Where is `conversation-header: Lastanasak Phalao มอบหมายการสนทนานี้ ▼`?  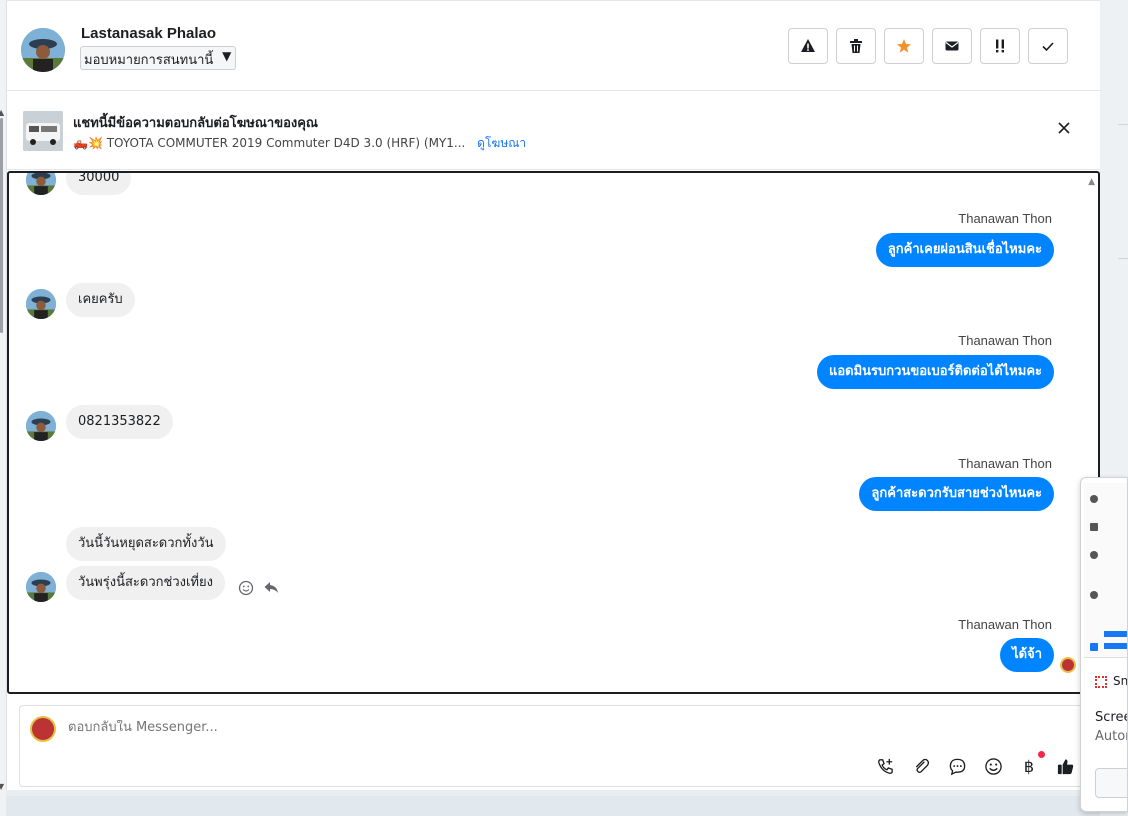
conversation-header: Lastanasak Phalao มอบหมายการสนทนานี้ ▼ is located at coordinates (553, 45).